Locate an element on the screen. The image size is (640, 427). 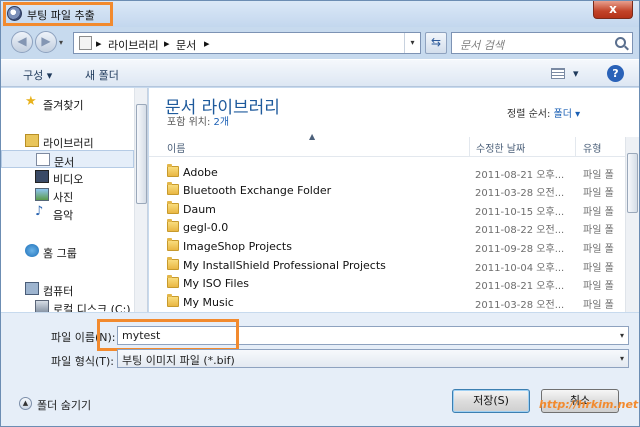
search-icon is located at coordinates (620, 42).